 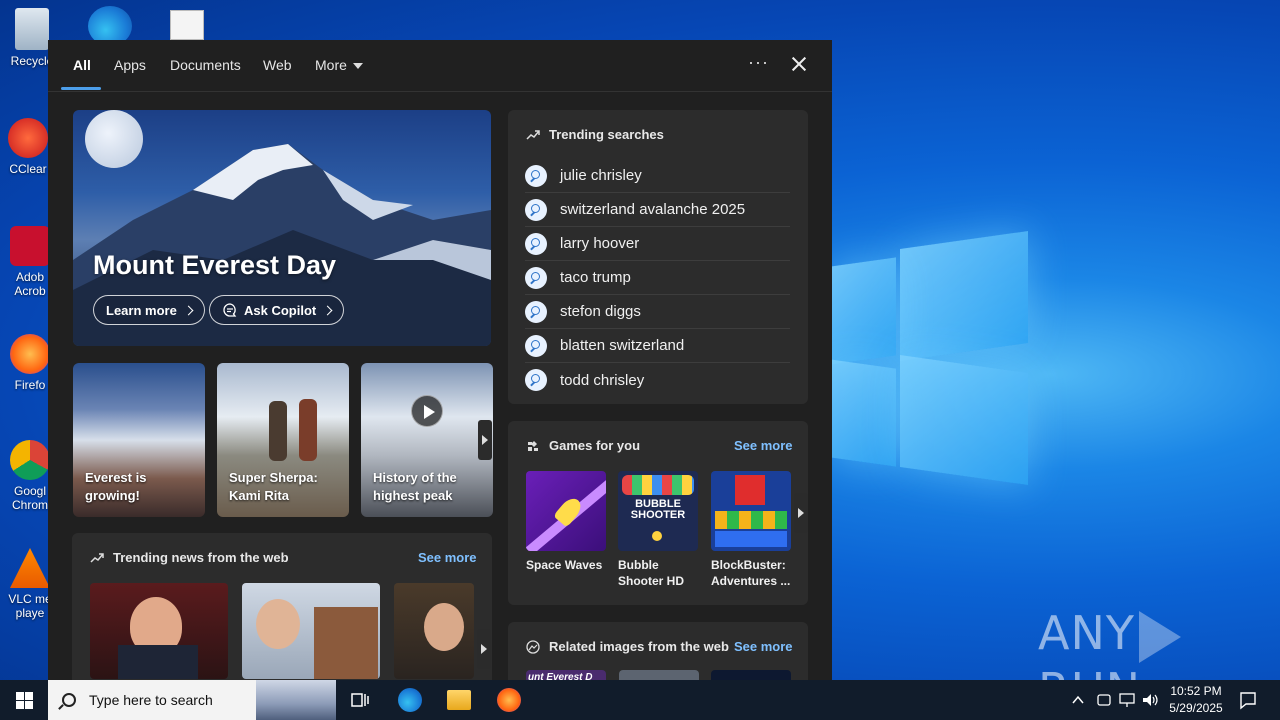 I want to click on tab-documents: Documents, so click(x=205, y=65).